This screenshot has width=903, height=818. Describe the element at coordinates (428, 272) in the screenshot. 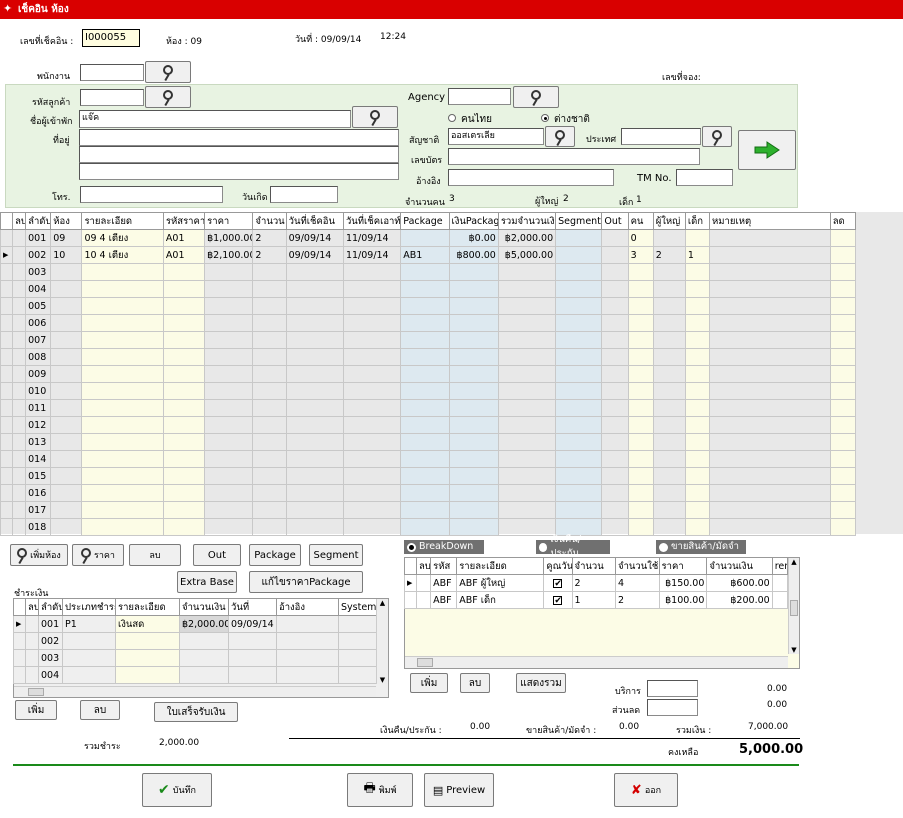

I see `rooms-row: 003` at that location.